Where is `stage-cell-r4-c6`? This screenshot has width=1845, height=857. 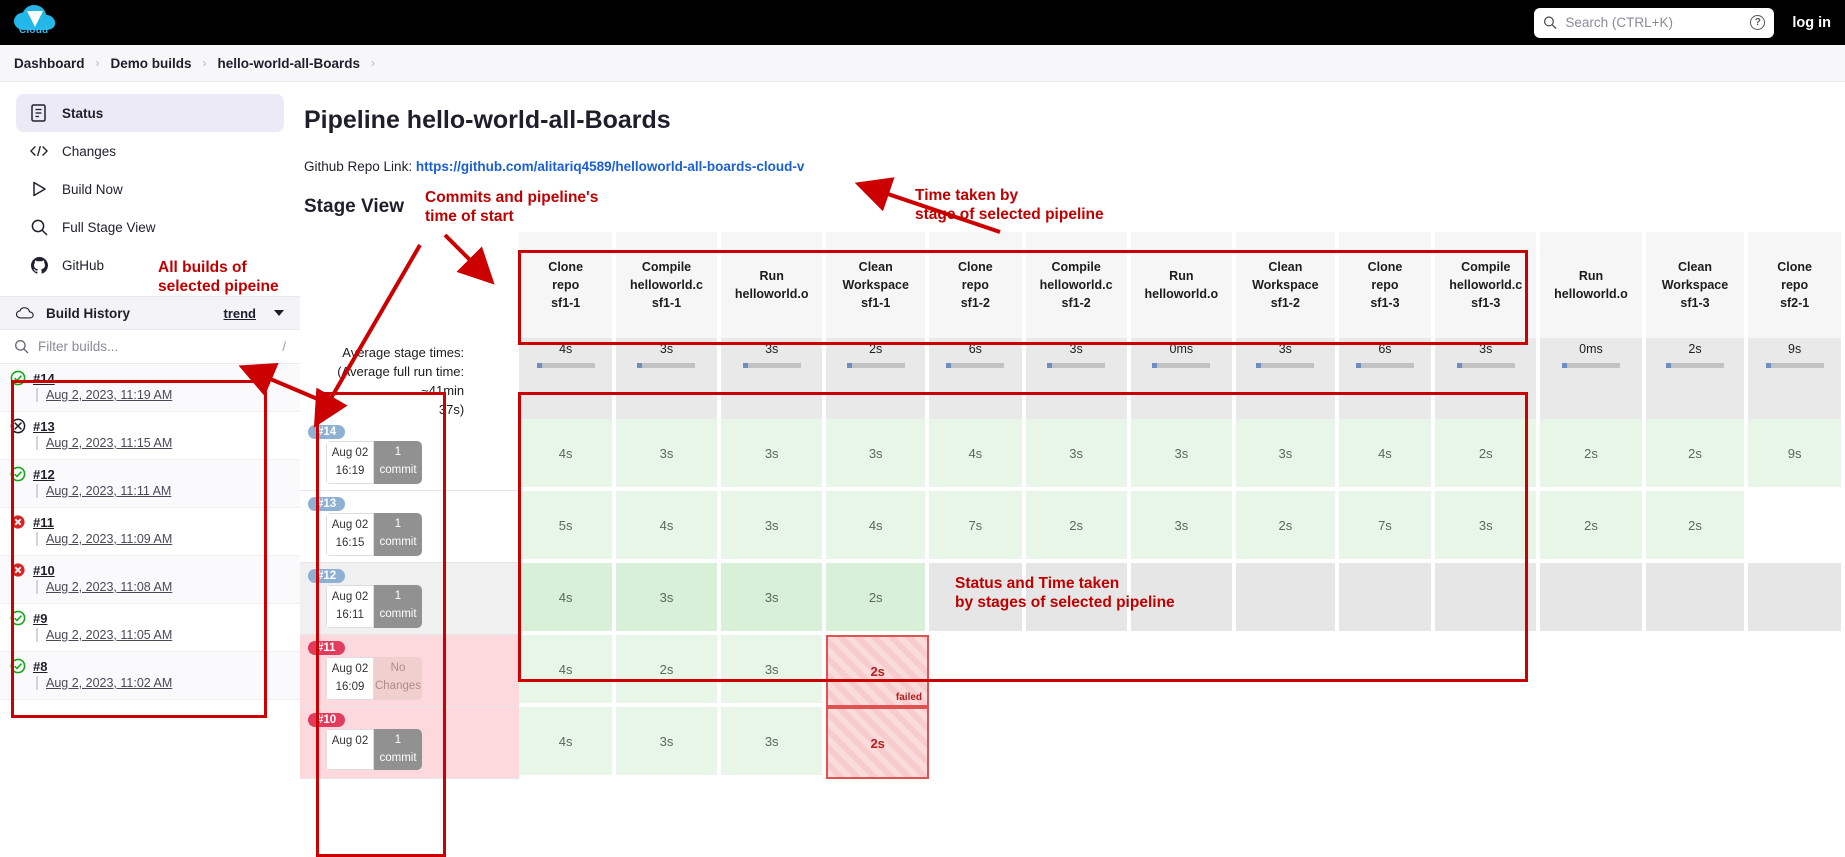
stage-cell-r4-c6 is located at coordinates (1183, 743).